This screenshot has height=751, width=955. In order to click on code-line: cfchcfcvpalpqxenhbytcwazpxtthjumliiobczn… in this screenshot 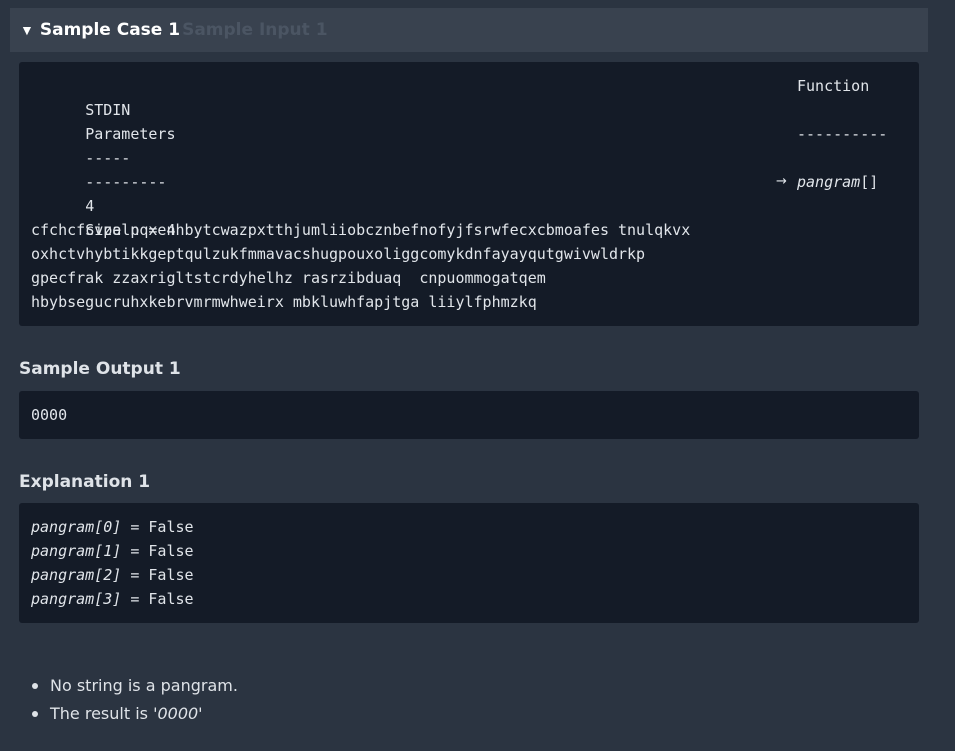, I will do `click(469, 230)`.